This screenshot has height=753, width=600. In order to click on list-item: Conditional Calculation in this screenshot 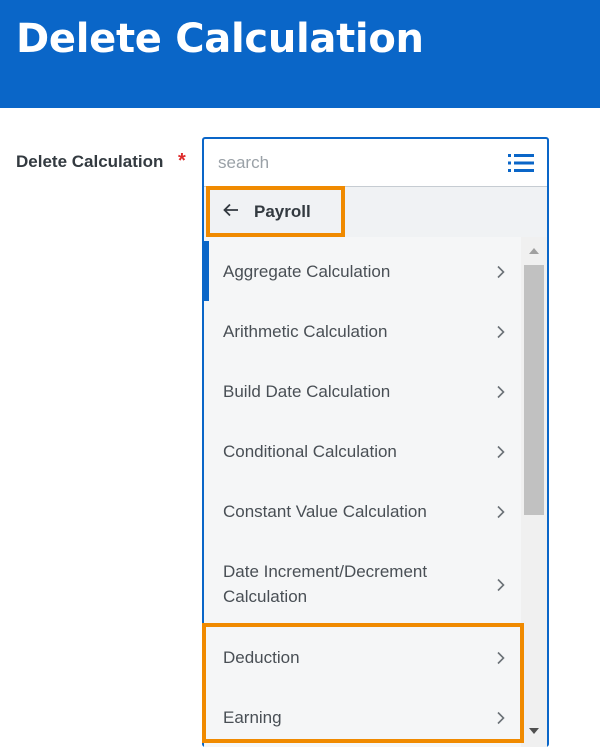, I will do `click(362, 451)`.